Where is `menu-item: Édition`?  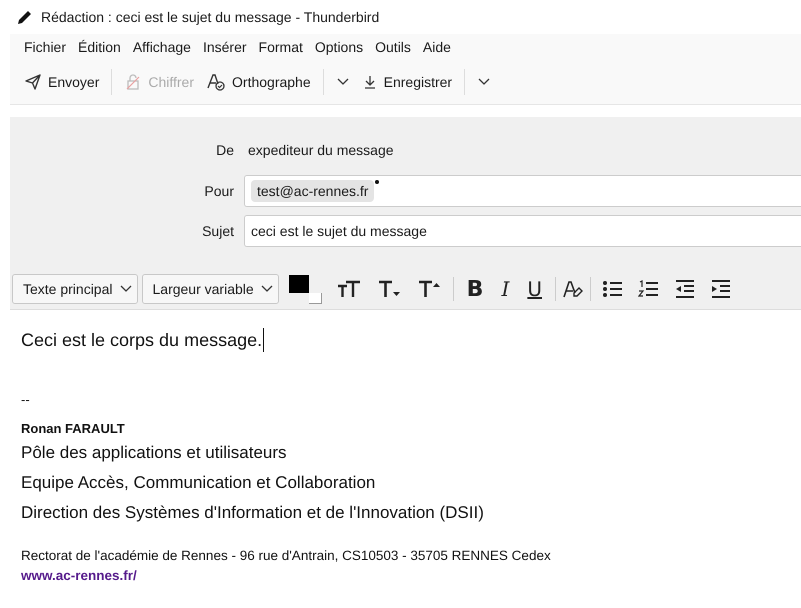 menu-item: Édition is located at coordinates (99, 47).